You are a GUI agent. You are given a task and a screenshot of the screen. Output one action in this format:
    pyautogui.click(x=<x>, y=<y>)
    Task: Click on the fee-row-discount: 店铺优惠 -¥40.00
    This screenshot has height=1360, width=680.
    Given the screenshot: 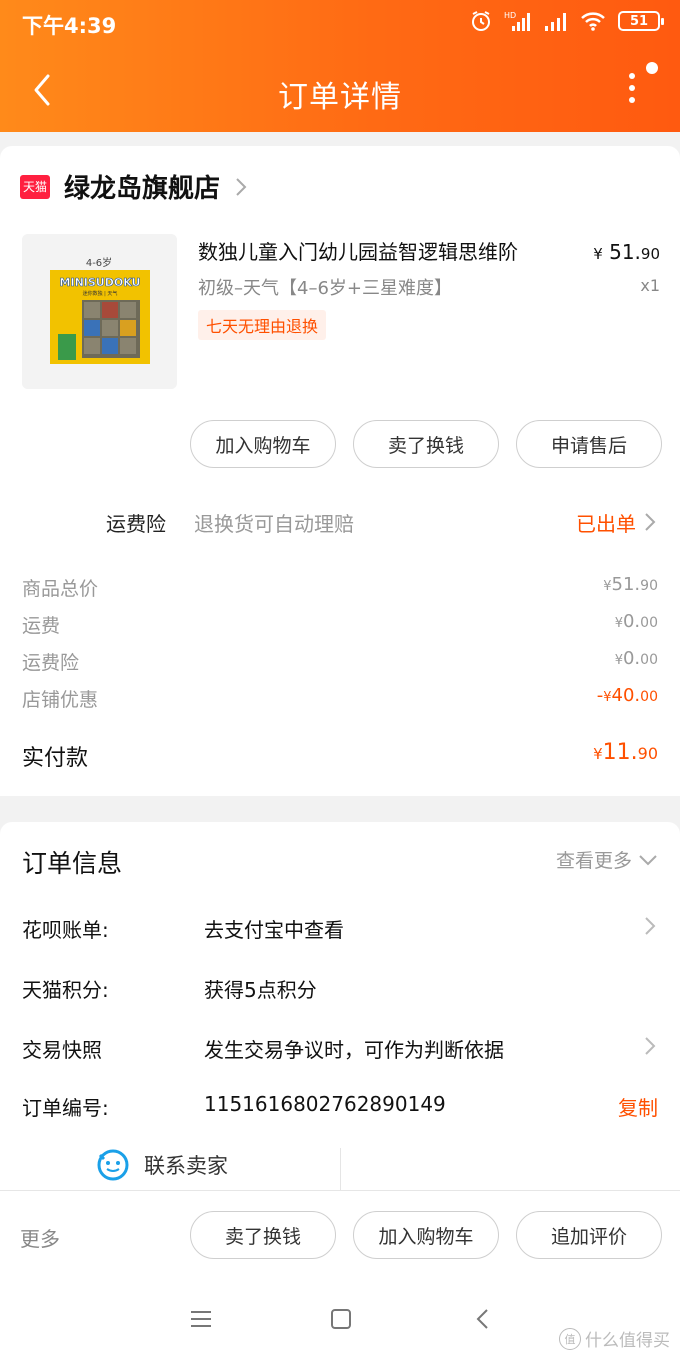 What is the action you would take?
    pyautogui.click(x=340, y=700)
    